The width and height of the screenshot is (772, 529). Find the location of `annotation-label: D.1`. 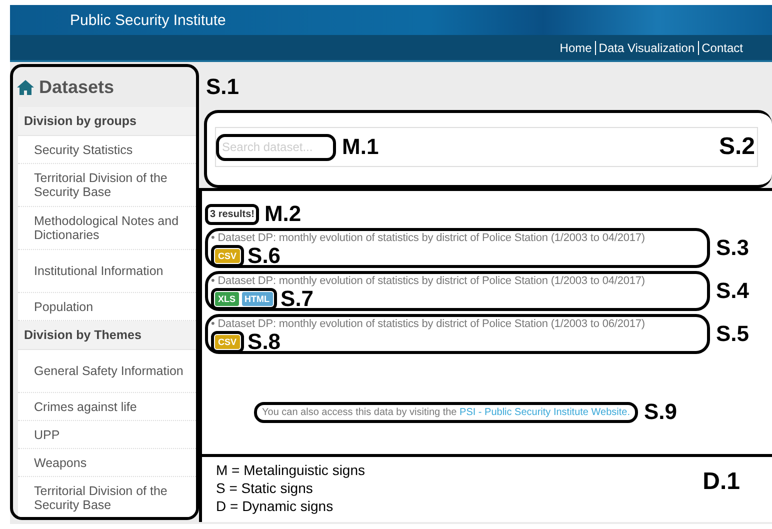

annotation-label: D.1 is located at coordinates (721, 482).